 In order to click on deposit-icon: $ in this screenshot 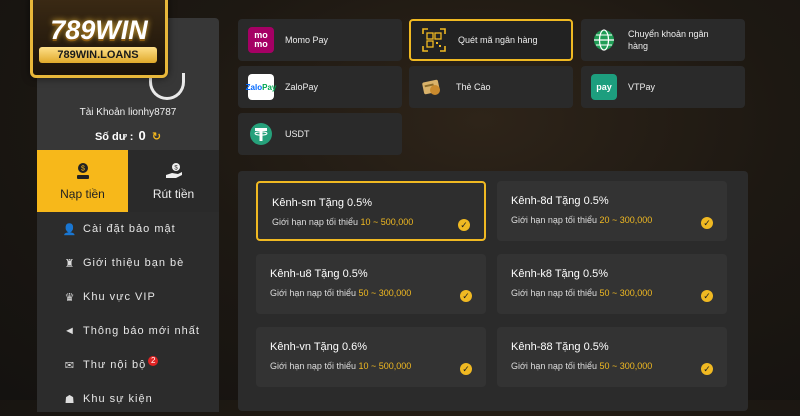, I will do `click(82, 171)`.